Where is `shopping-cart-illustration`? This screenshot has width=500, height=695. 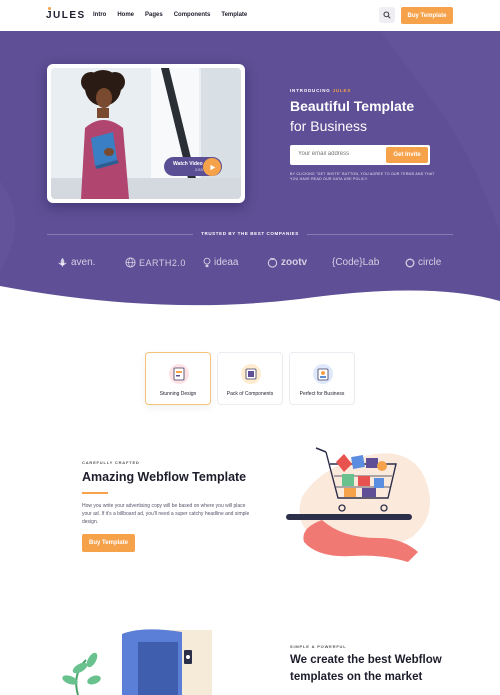
shopping-cart-illustration is located at coordinates (358, 504).